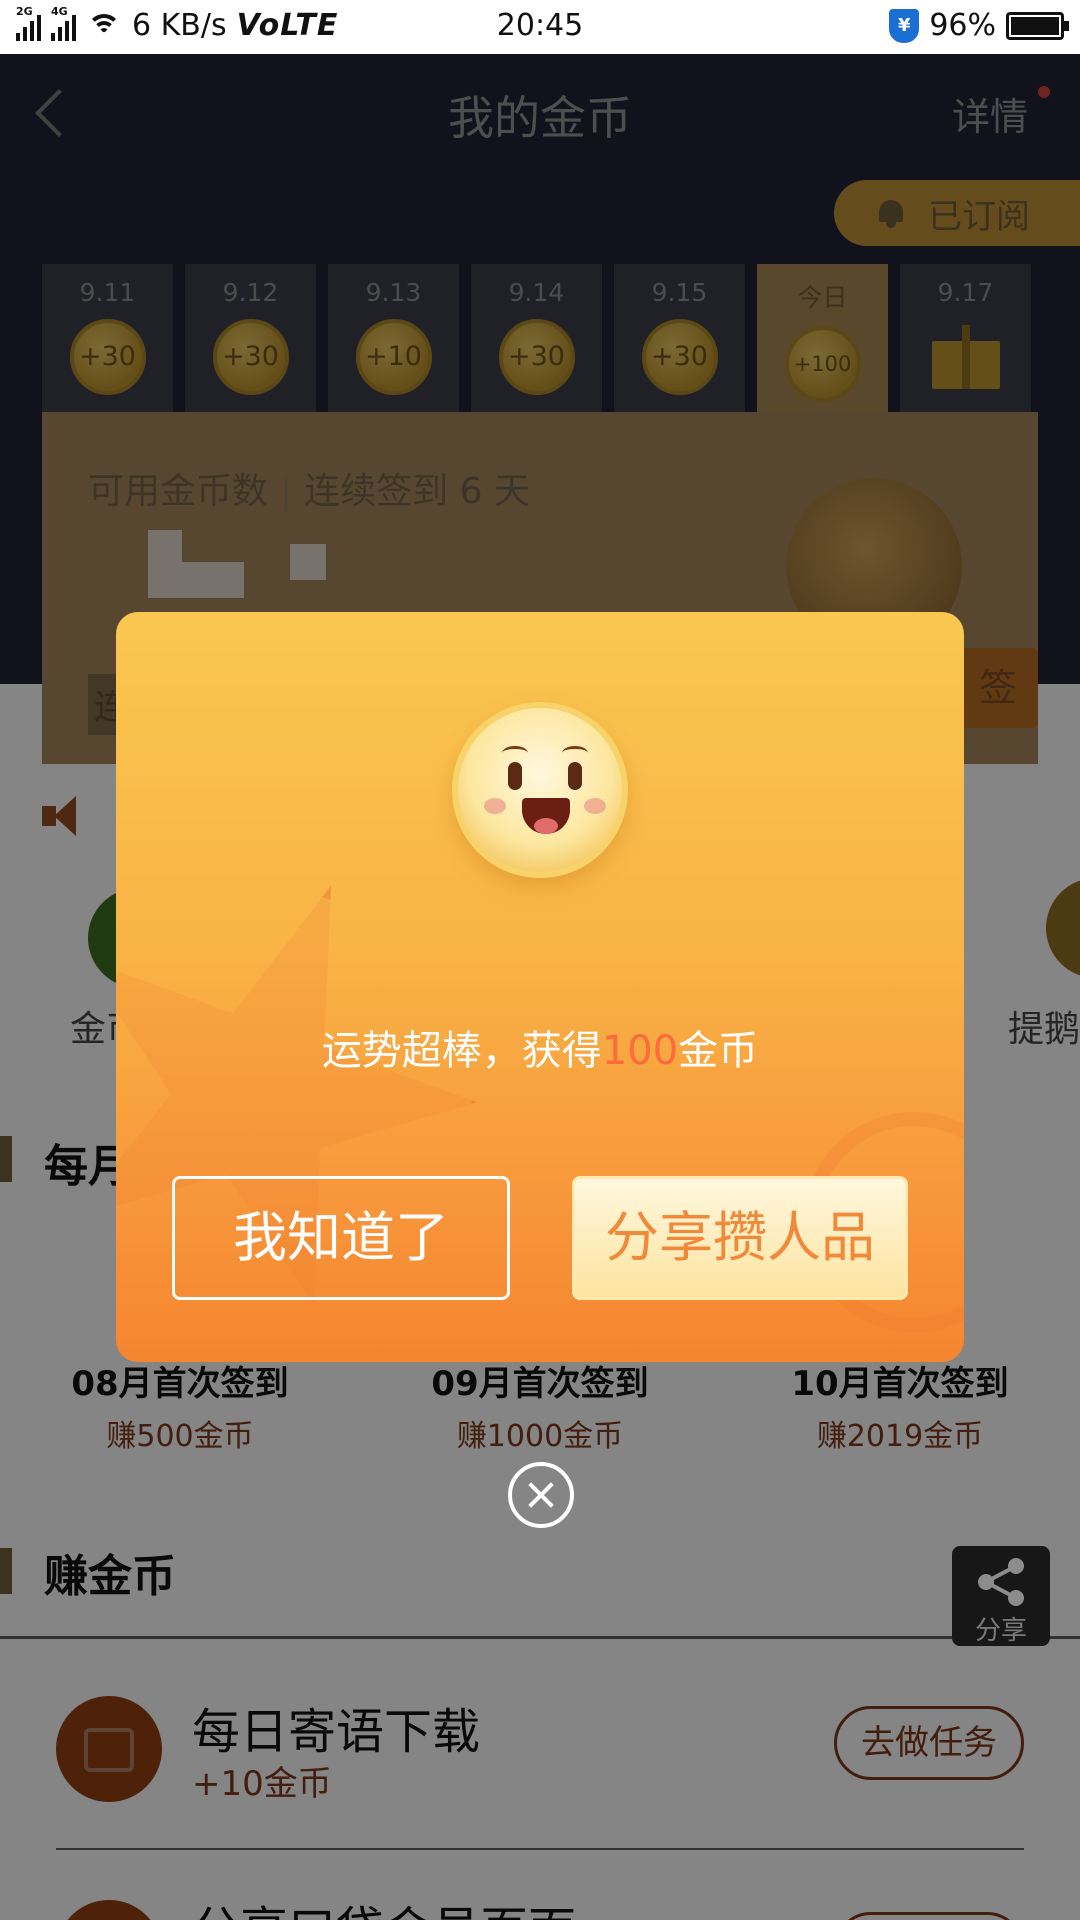 The height and width of the screenshot is (1920, 1080). I want to click on status-bar: 2G 4G 6 KB/s VoLTE 20:45 ¥ 96%, so click(540, 27).